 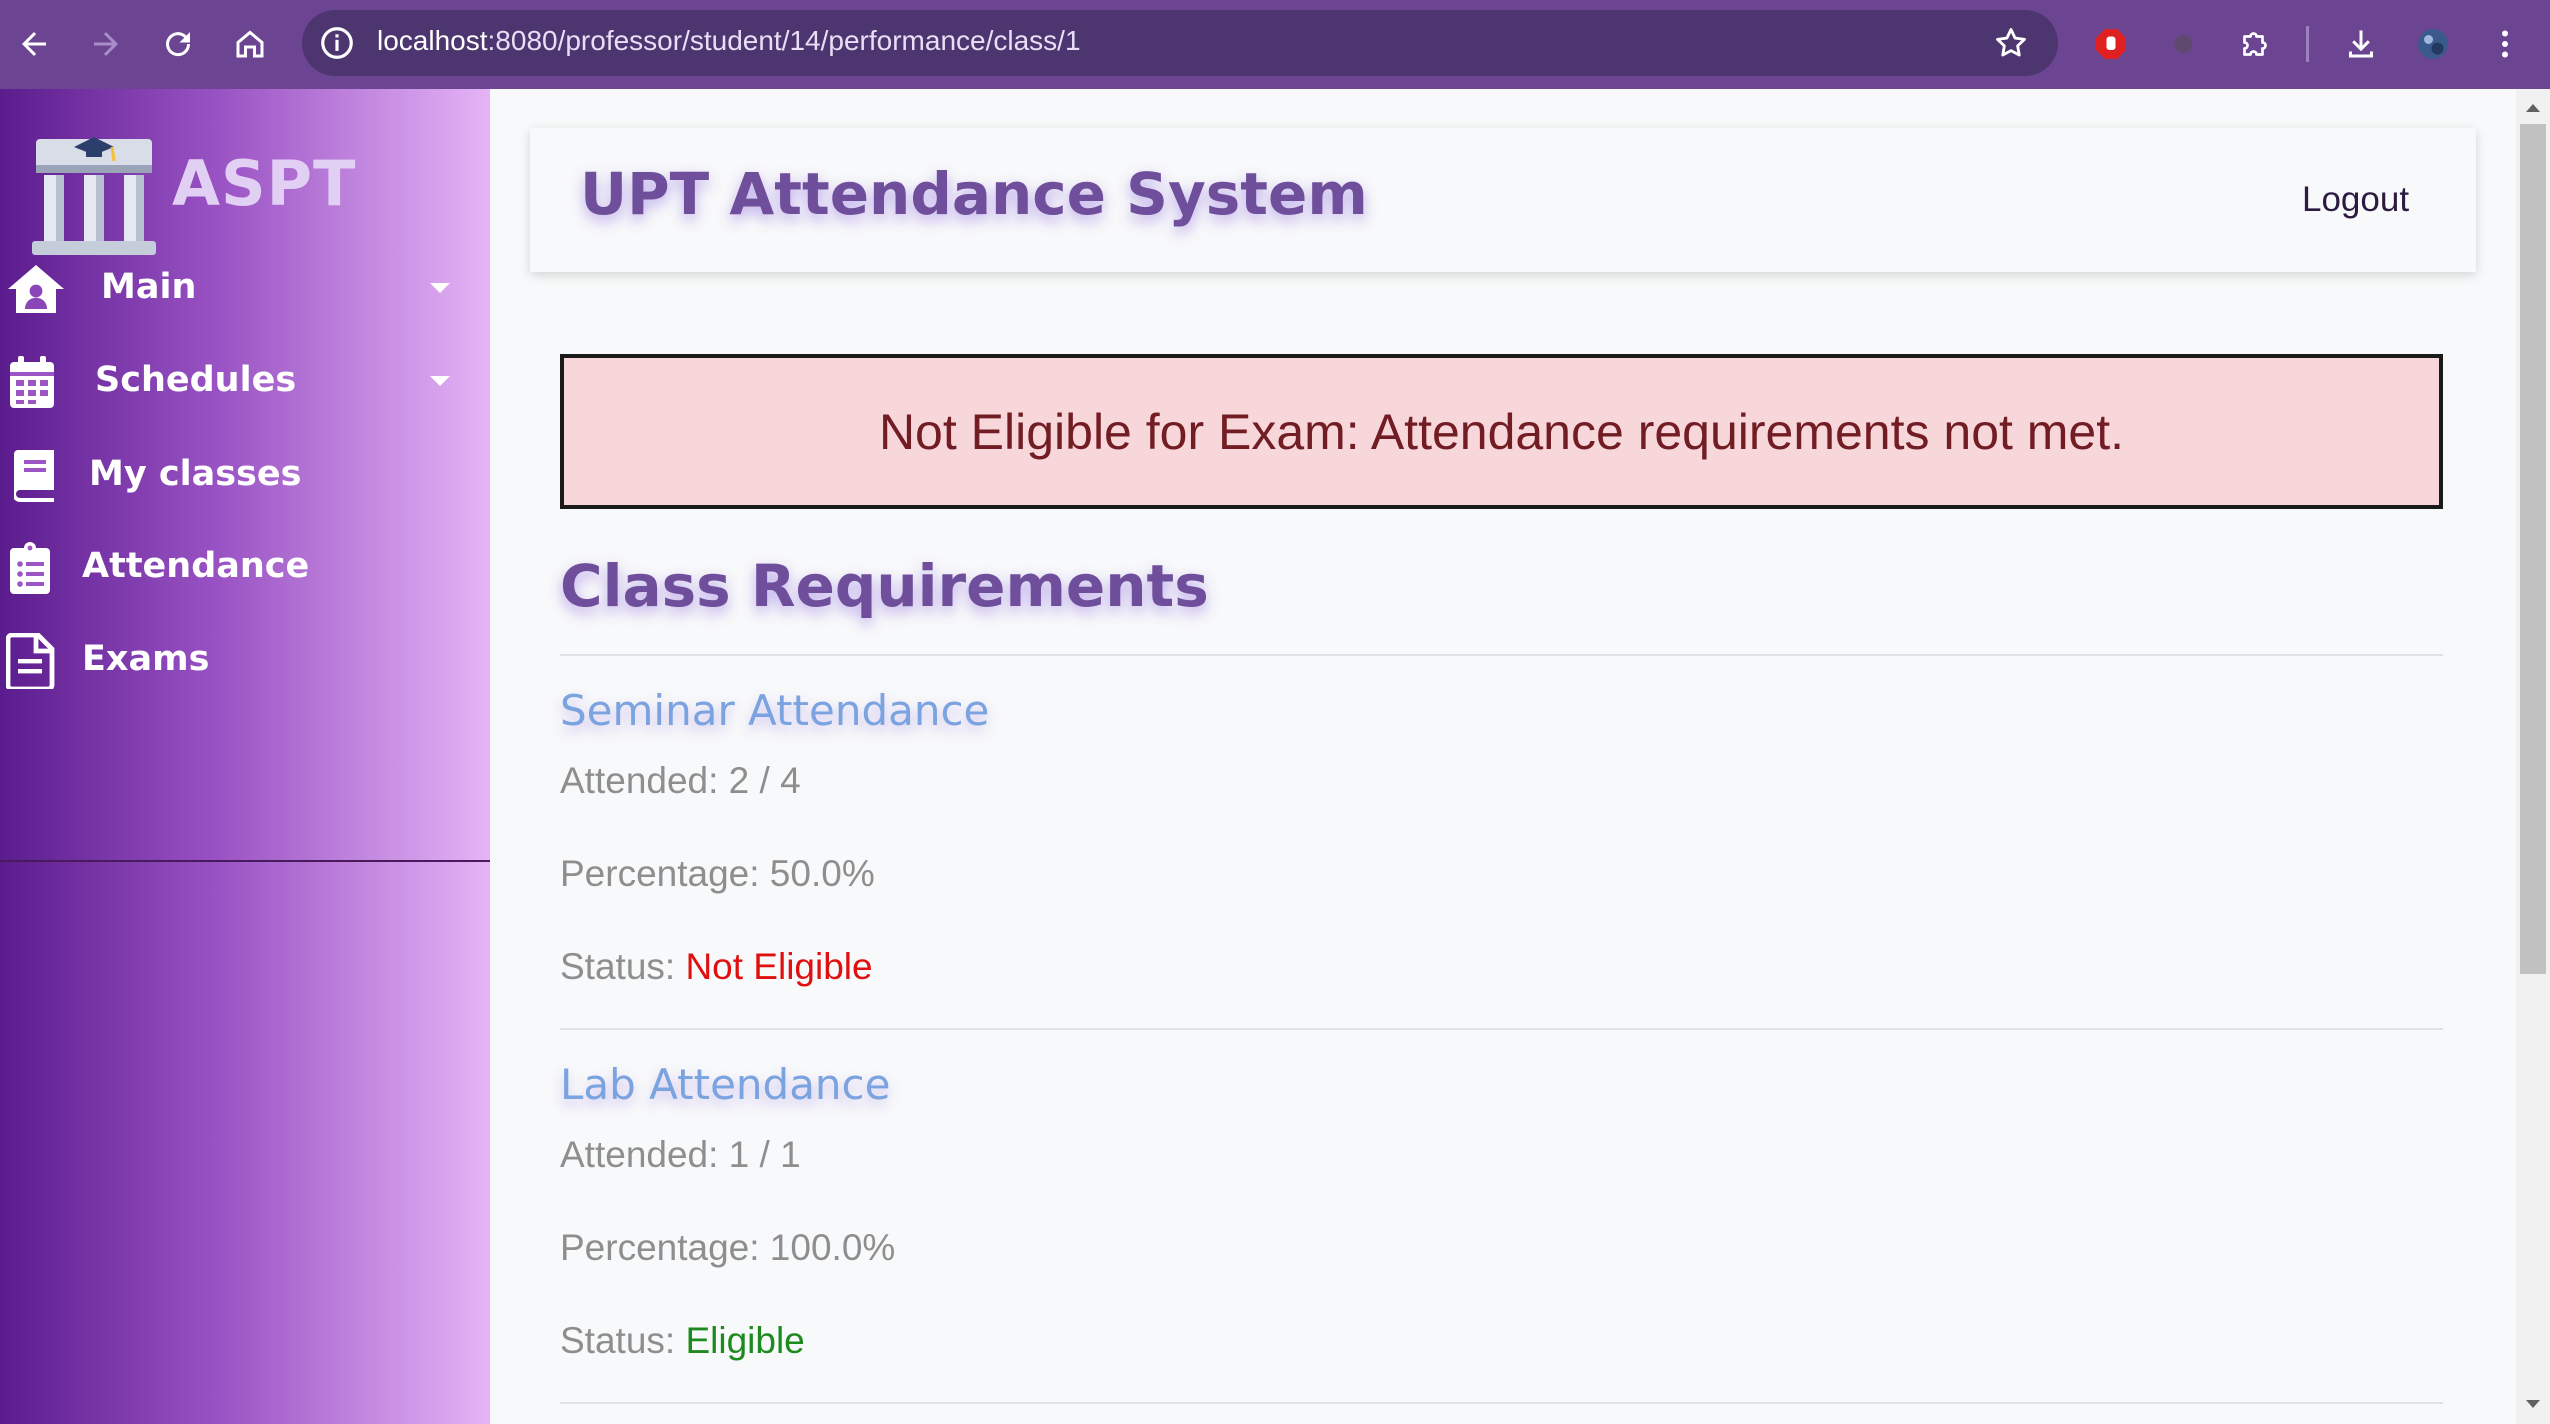 I want to click on reload-icon, so click(x=178, y=44).